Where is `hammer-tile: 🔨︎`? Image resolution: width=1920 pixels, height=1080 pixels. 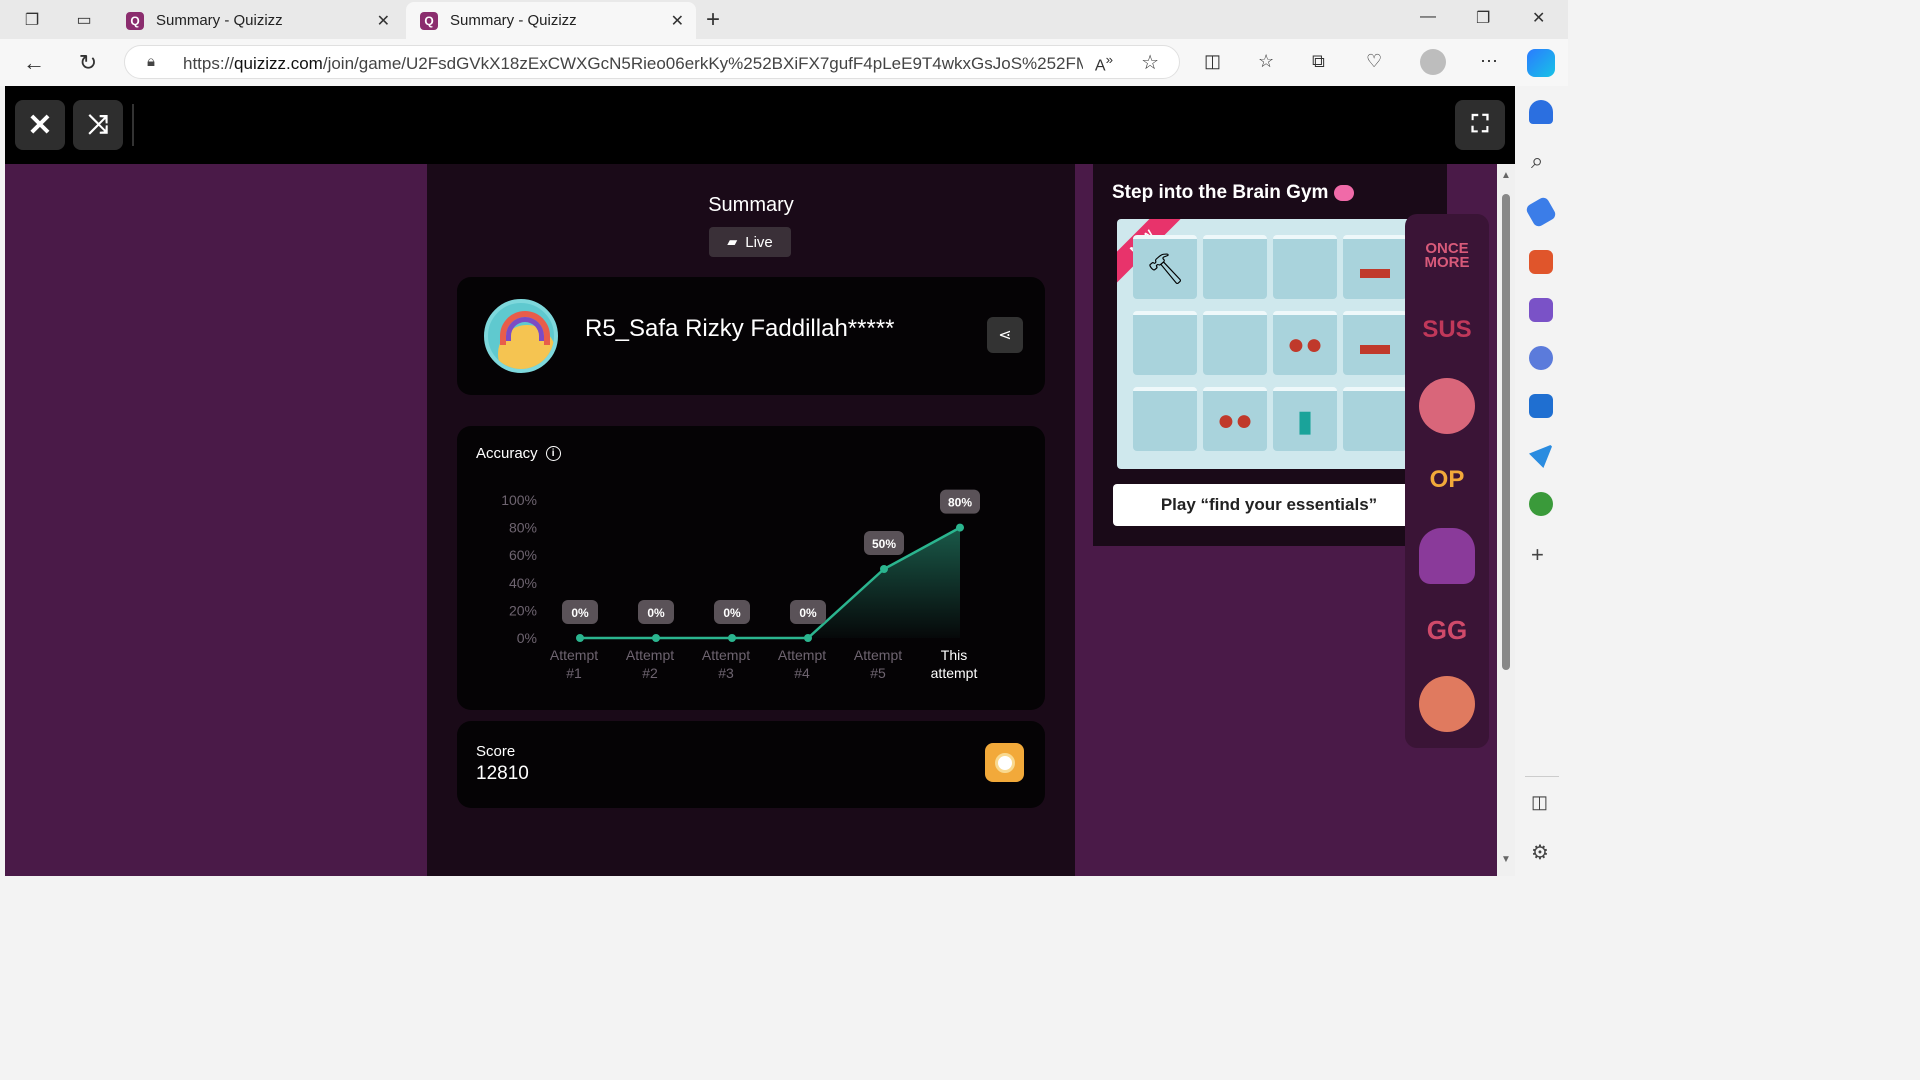
hammer-tile: 🔨︎ is located at coordinates (1165, 267).